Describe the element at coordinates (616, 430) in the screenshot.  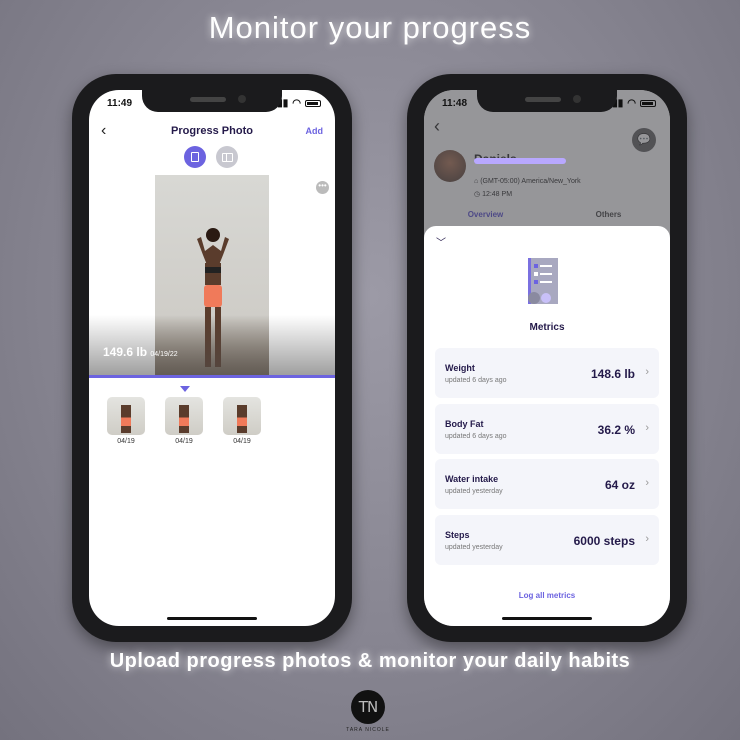
I see `metric-value: 36.2 %` at that location.